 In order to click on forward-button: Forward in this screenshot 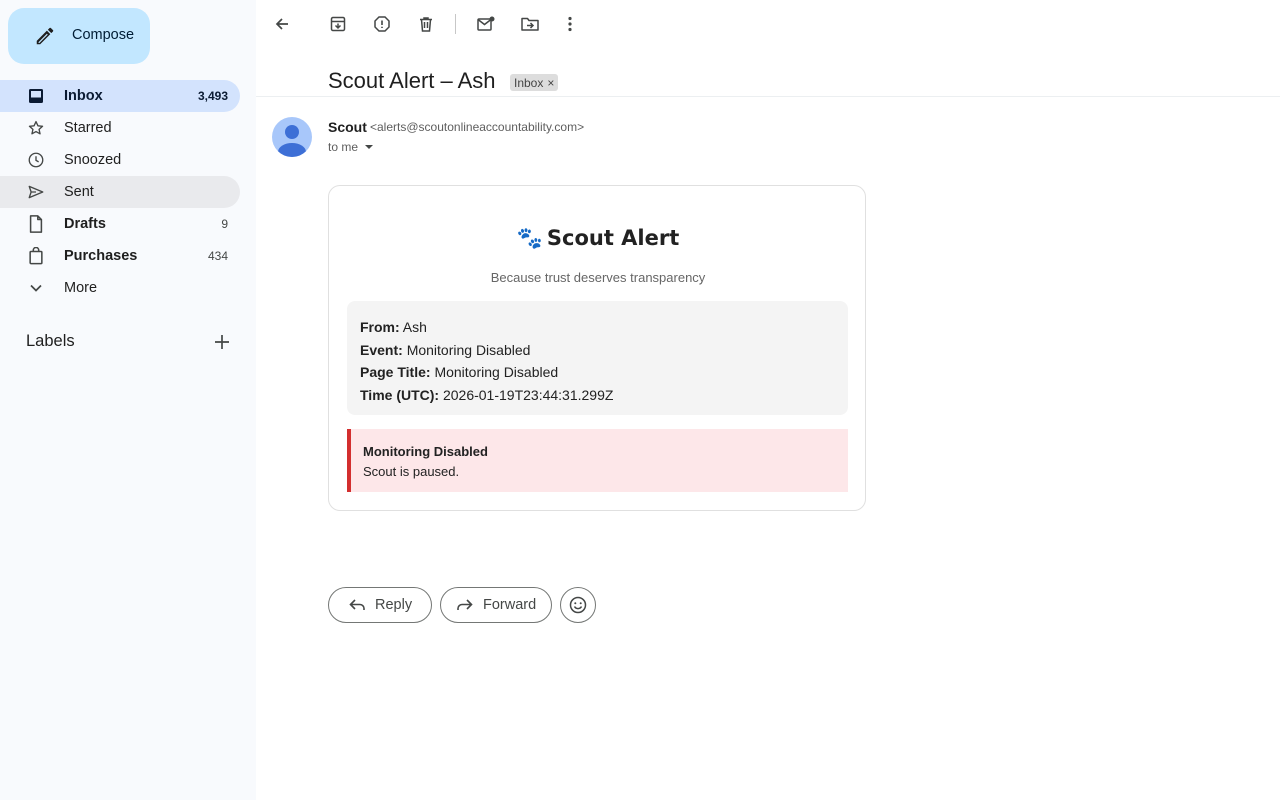, I will do `click(496, 605)`.